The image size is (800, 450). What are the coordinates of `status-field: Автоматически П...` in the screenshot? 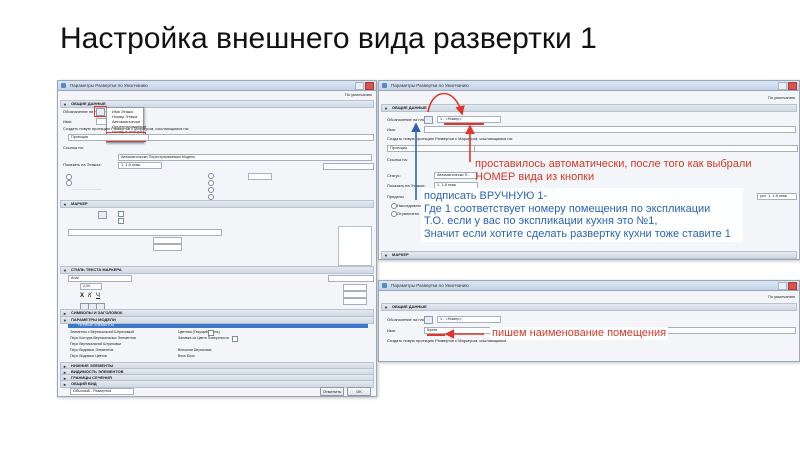 It's located at (456, 175).